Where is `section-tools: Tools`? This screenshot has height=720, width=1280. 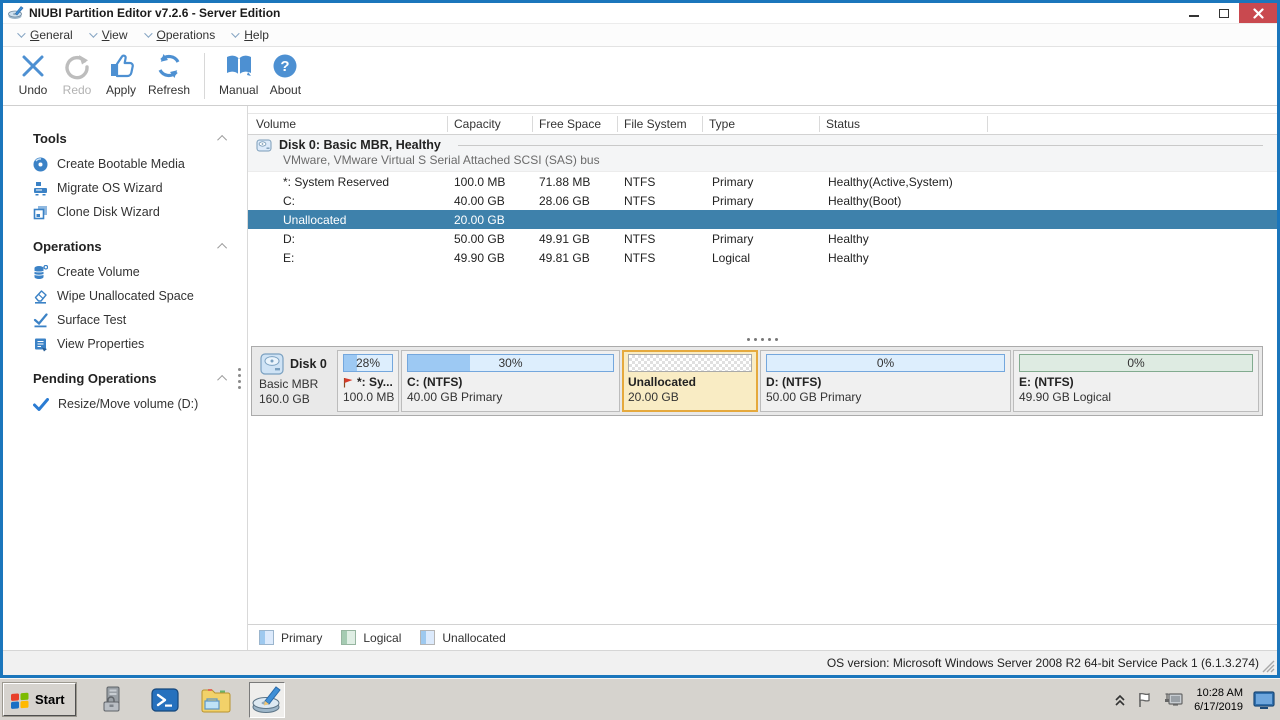 section-tools: Tools is located at coordinates (130, 138).